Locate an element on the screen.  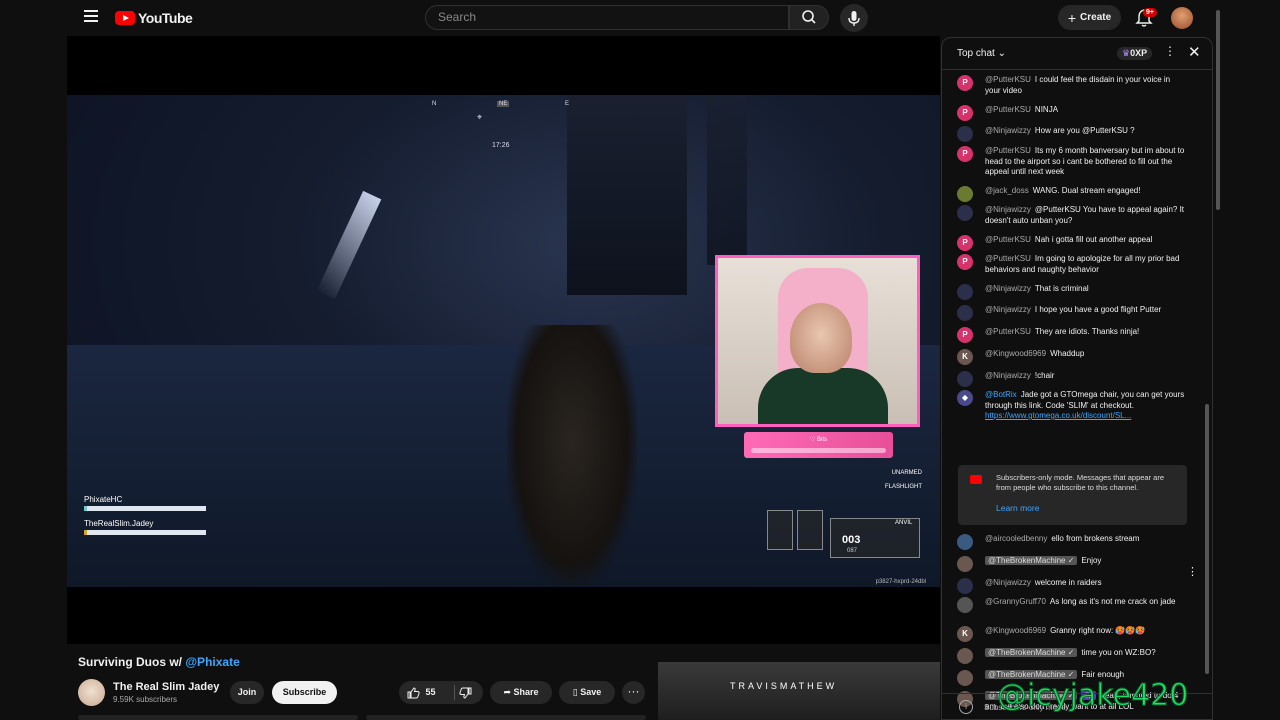
chat-message: @TheBrokenMachine ✓ Enjoy is located at coordinates (1072, 564).